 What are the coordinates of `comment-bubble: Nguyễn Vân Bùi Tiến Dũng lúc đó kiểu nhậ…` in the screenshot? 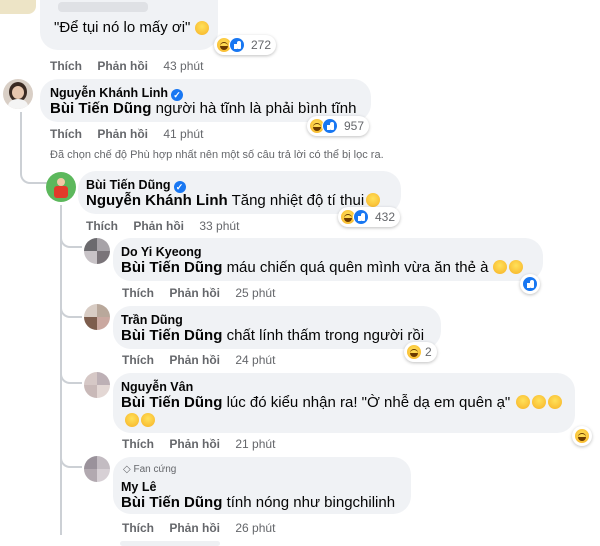 It's located at (344, 403).